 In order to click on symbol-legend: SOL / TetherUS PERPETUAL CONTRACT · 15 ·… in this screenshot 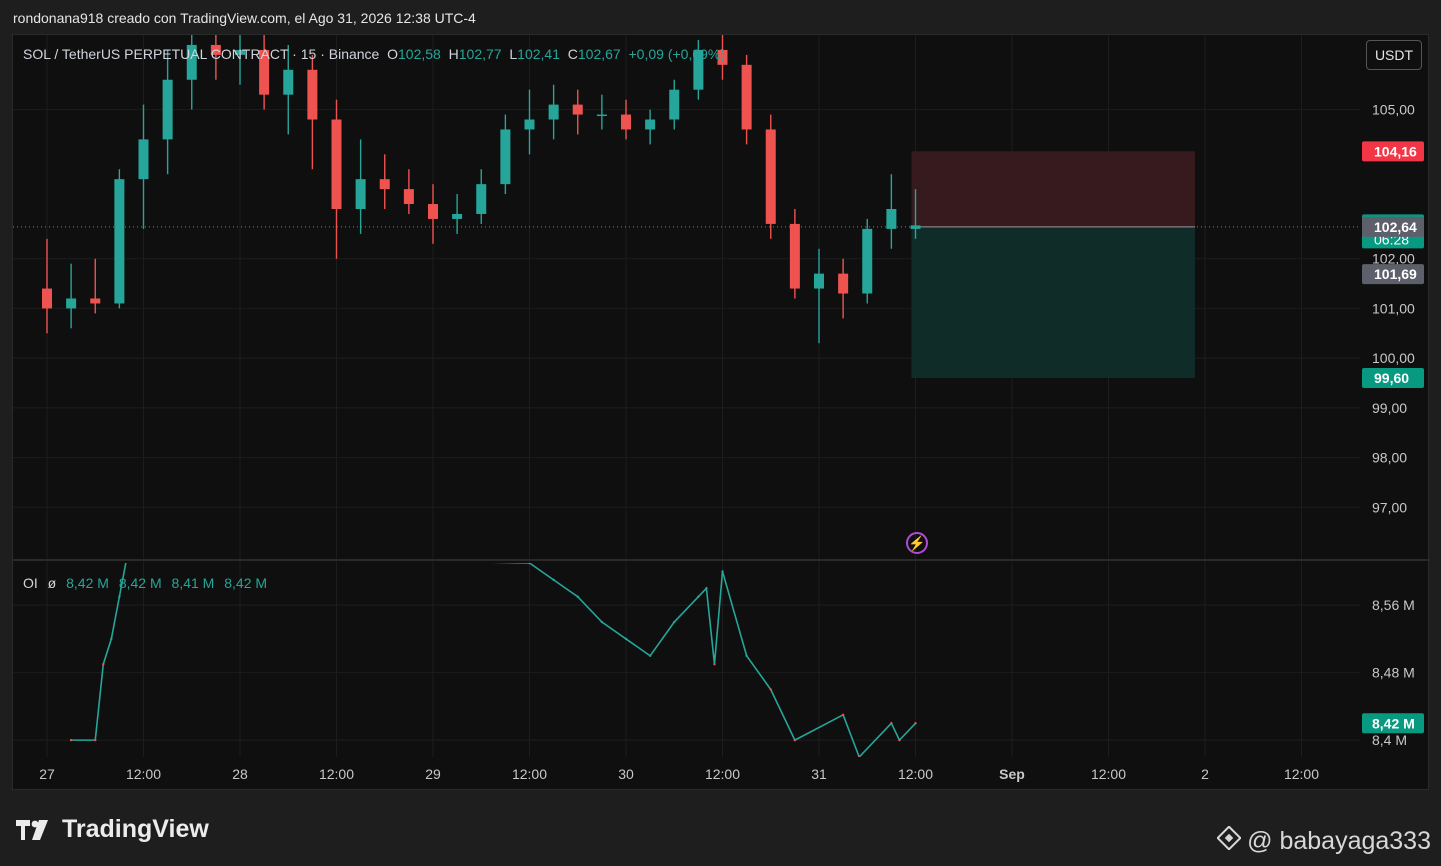, I will do `click(374, 54)`.